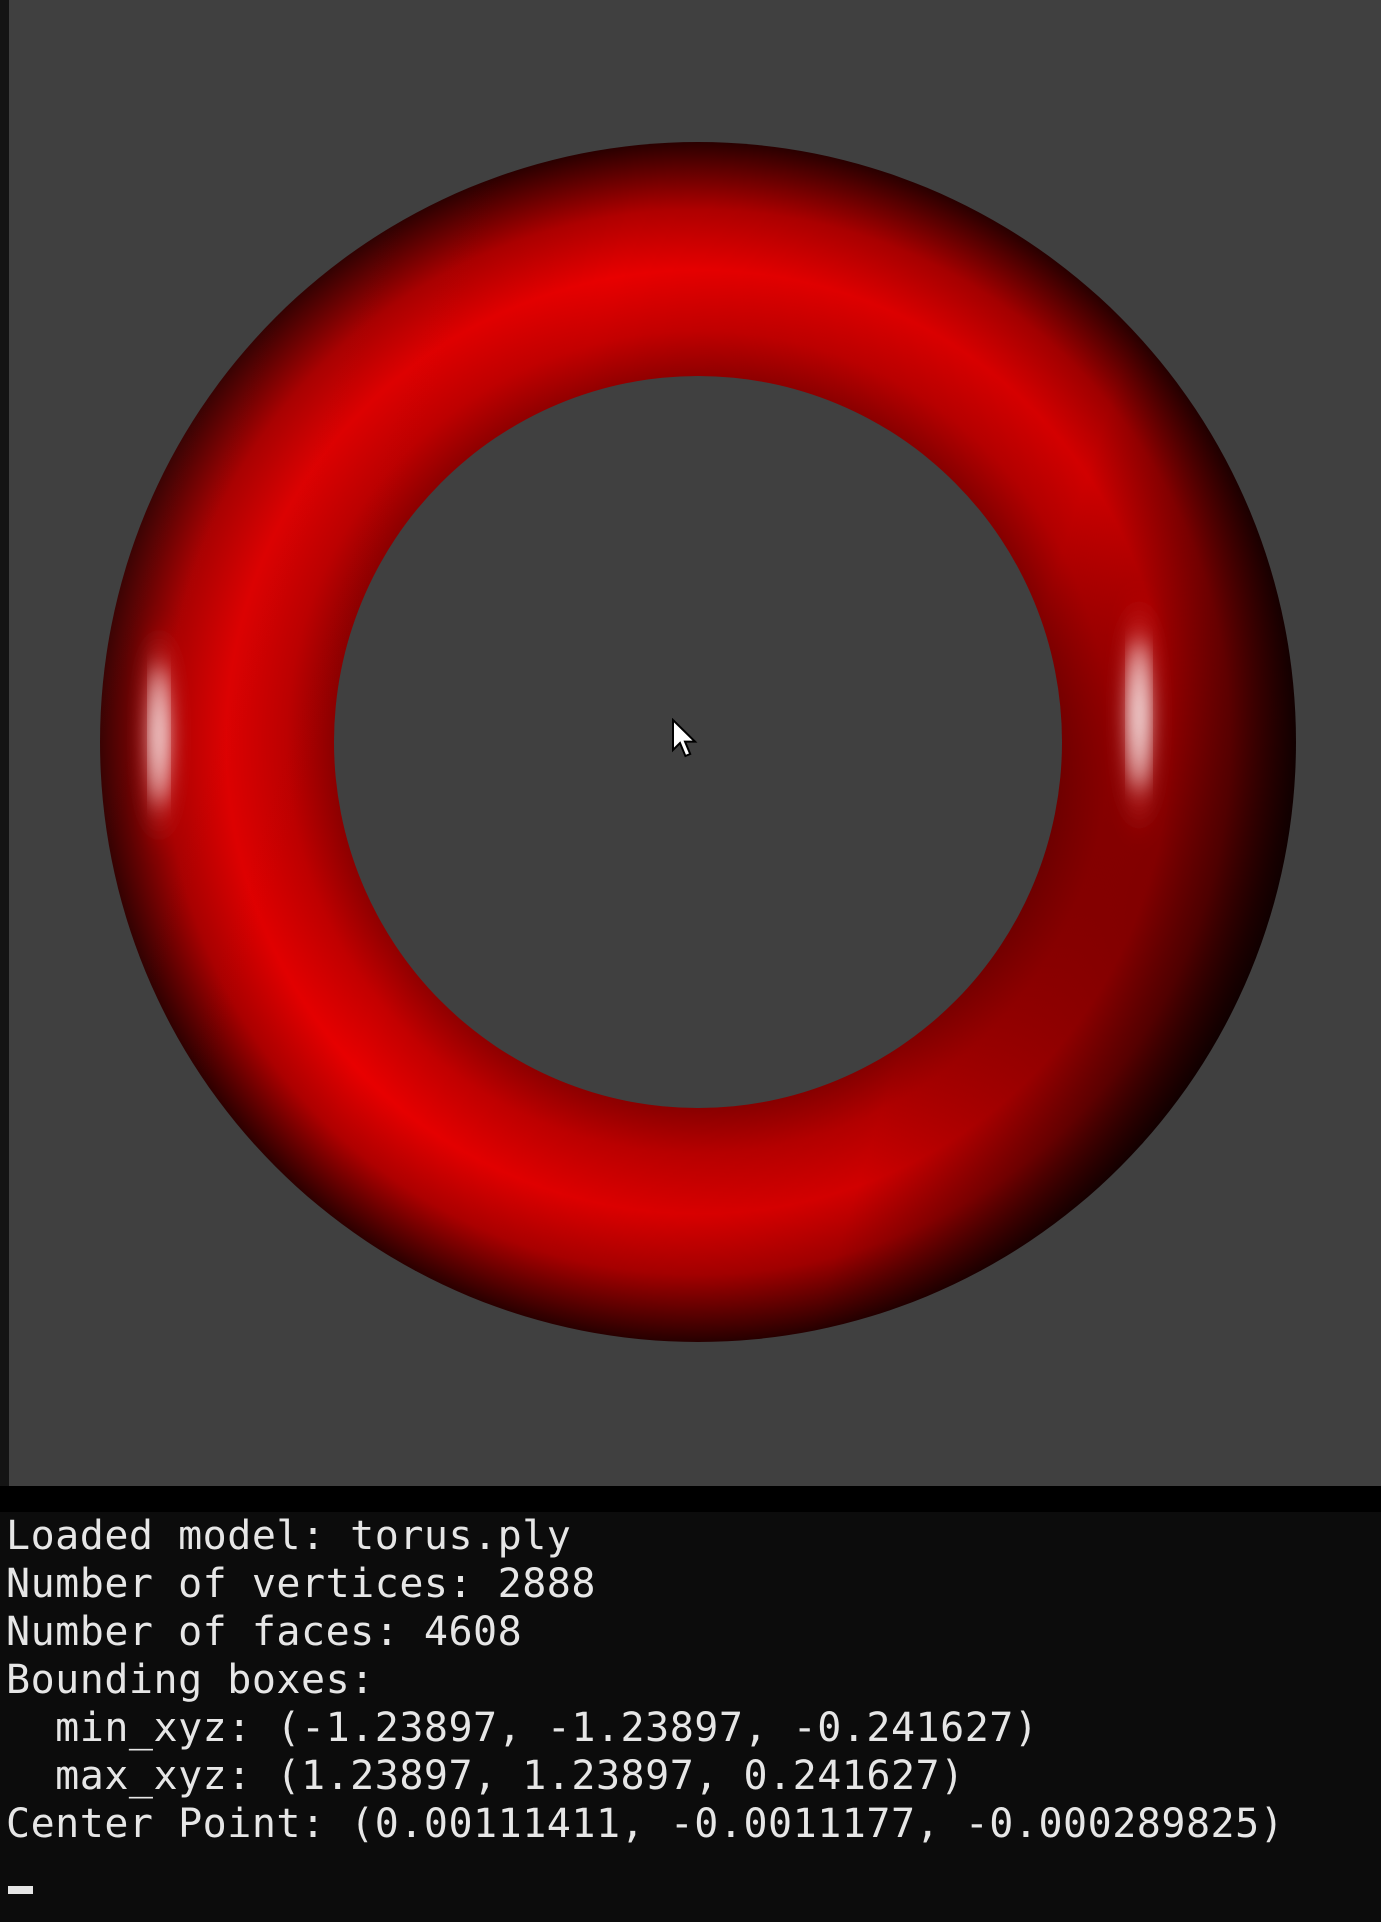 This screenshot has height=1922, width=1381. Describe the element at coordinates (522, 1728) in the screenshot. I see `console-line-min-xyz: min_xyz: (-1.23897, -1.23897, -0.241627)` at that location.